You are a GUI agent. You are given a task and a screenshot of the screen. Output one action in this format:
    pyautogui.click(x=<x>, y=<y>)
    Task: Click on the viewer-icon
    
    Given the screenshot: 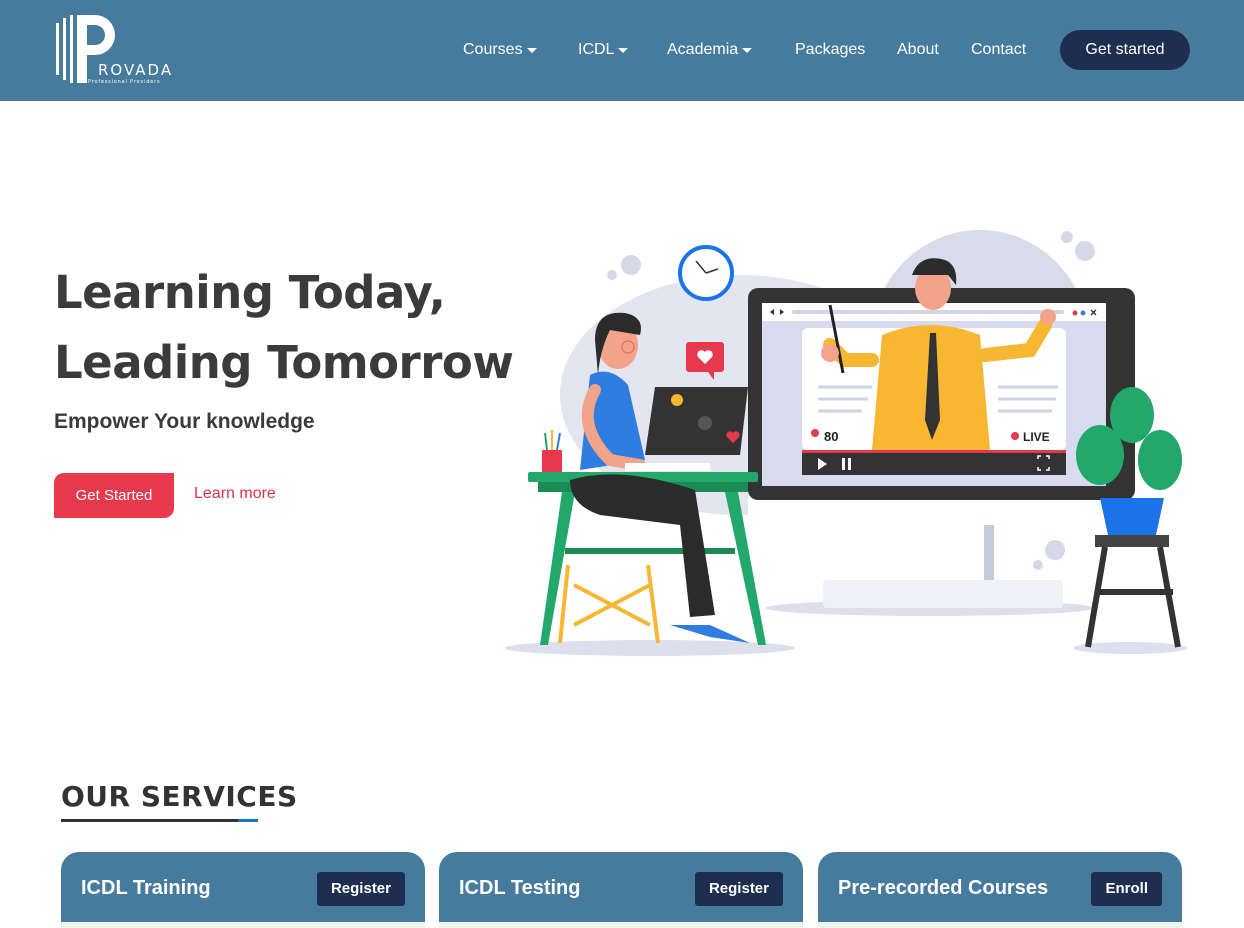 What is the action you would take?
    pyautogui.click(x=815, y=433)
    